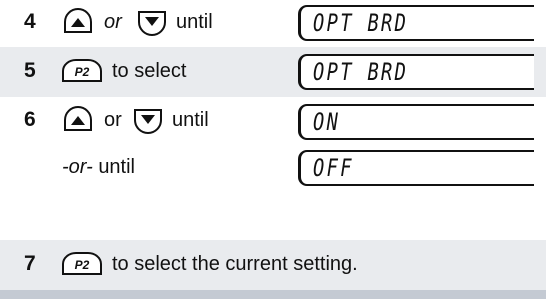  I want to click on step-number: 5, so click(30, 70).